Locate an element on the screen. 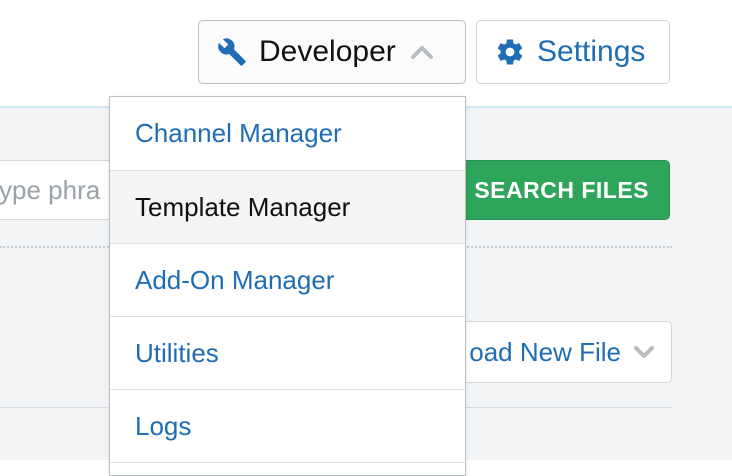  menu-item-label: Logs is located at coordinates (163, 425).